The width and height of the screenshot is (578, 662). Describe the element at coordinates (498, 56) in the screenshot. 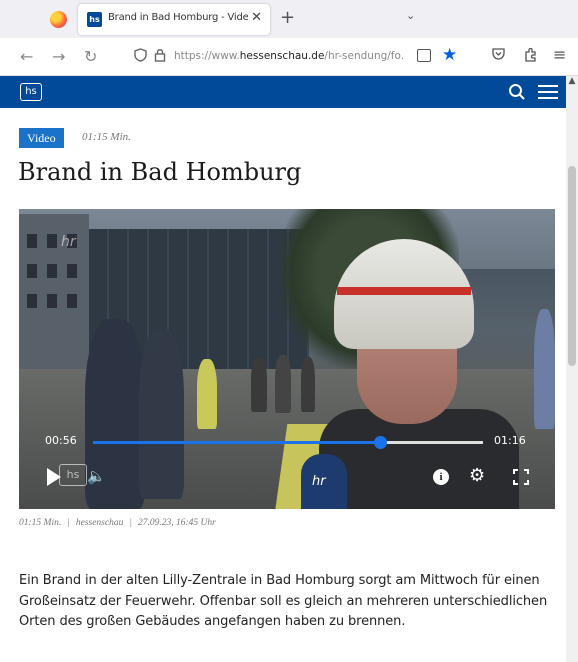

I see `pocket-icon` at that location.